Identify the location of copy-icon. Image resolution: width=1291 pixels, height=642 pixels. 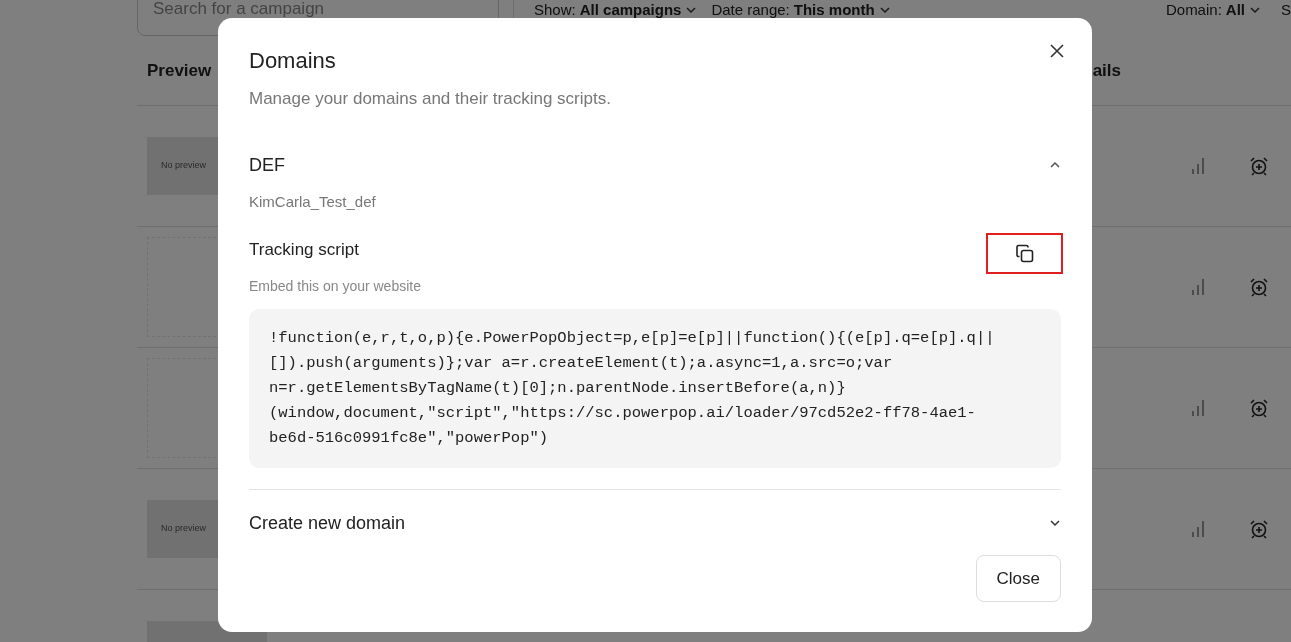
(1024, 253).